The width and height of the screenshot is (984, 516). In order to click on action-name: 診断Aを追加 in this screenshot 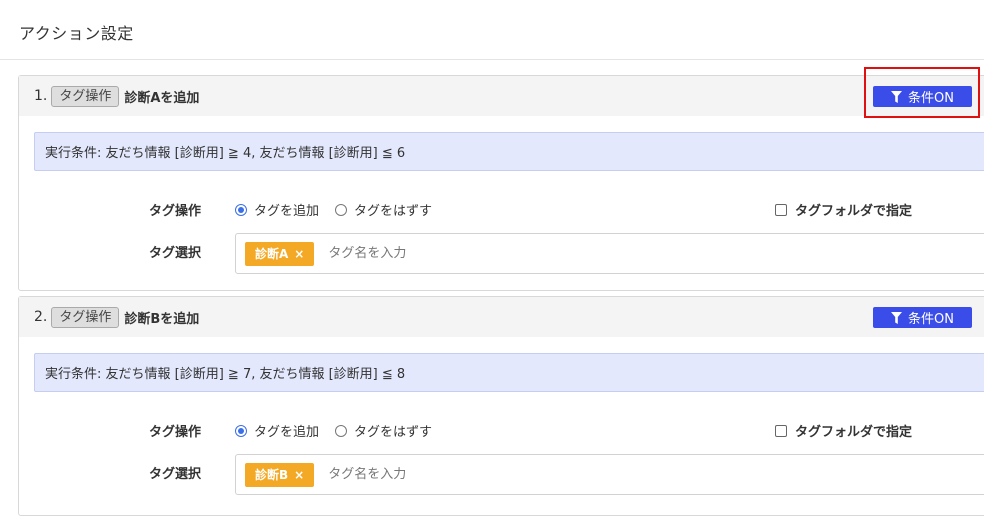, I will do `click(162, 98)`.